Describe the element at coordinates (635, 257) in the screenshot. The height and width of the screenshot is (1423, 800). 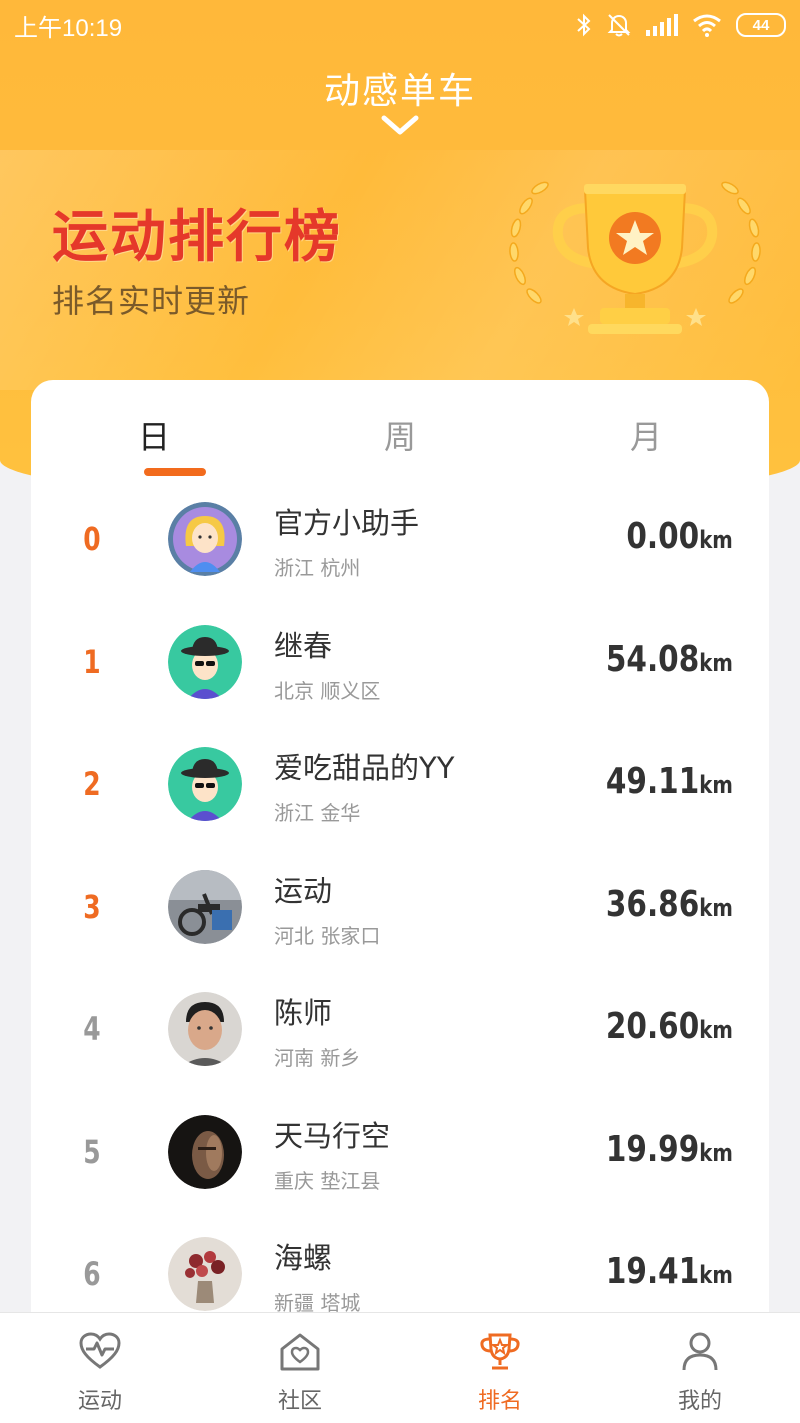
I see `trophy-illustration` at that location.